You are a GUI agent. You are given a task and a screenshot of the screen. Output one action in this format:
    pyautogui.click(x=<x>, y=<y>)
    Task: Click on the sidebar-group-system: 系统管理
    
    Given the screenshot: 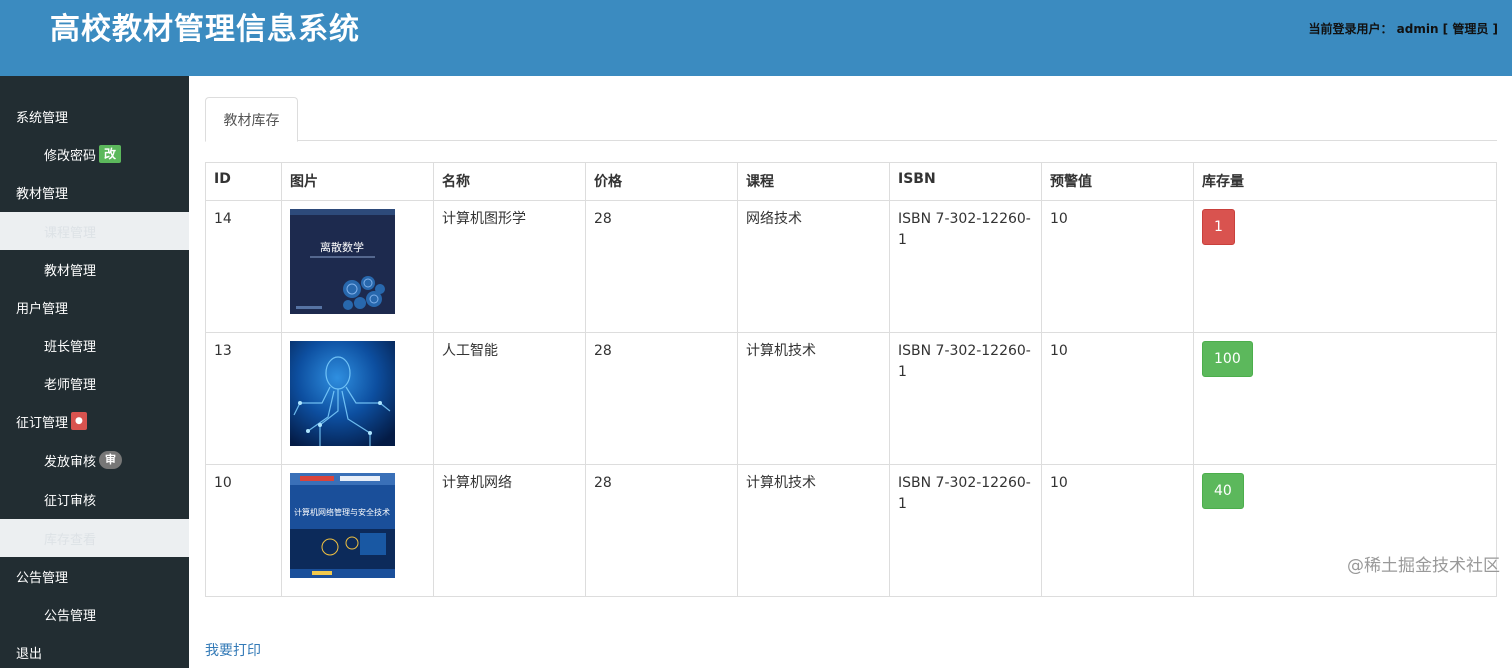 What is the action you would take?
    pyautogui.click(x=94, y=116)
    